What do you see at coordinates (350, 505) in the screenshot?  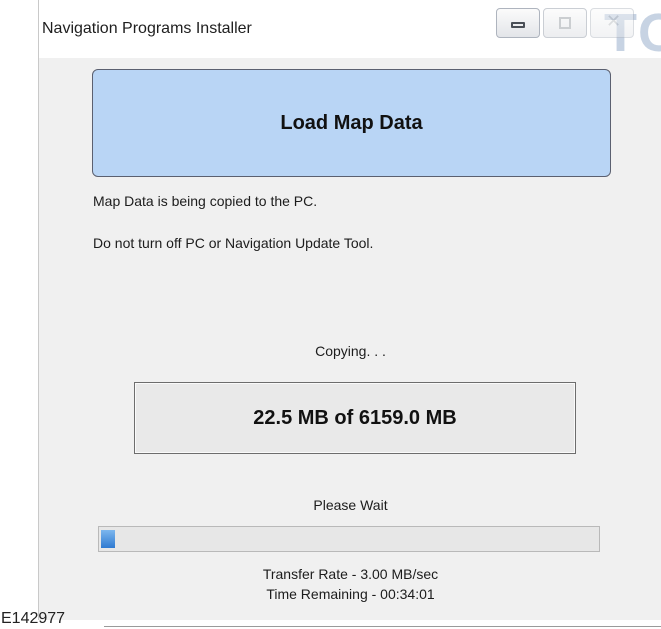 I see `please-wait-label: Please Wait` at bounding box center [350, 505].